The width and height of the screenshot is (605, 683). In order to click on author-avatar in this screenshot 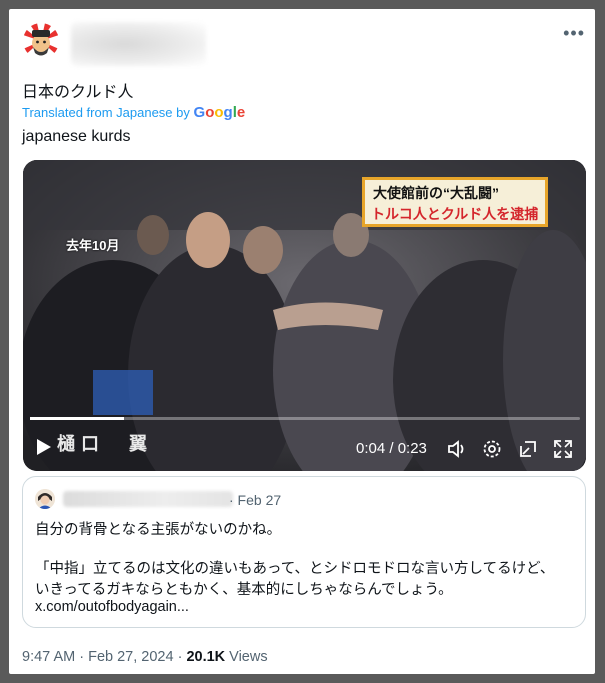, I will do `click(41, 41)`.